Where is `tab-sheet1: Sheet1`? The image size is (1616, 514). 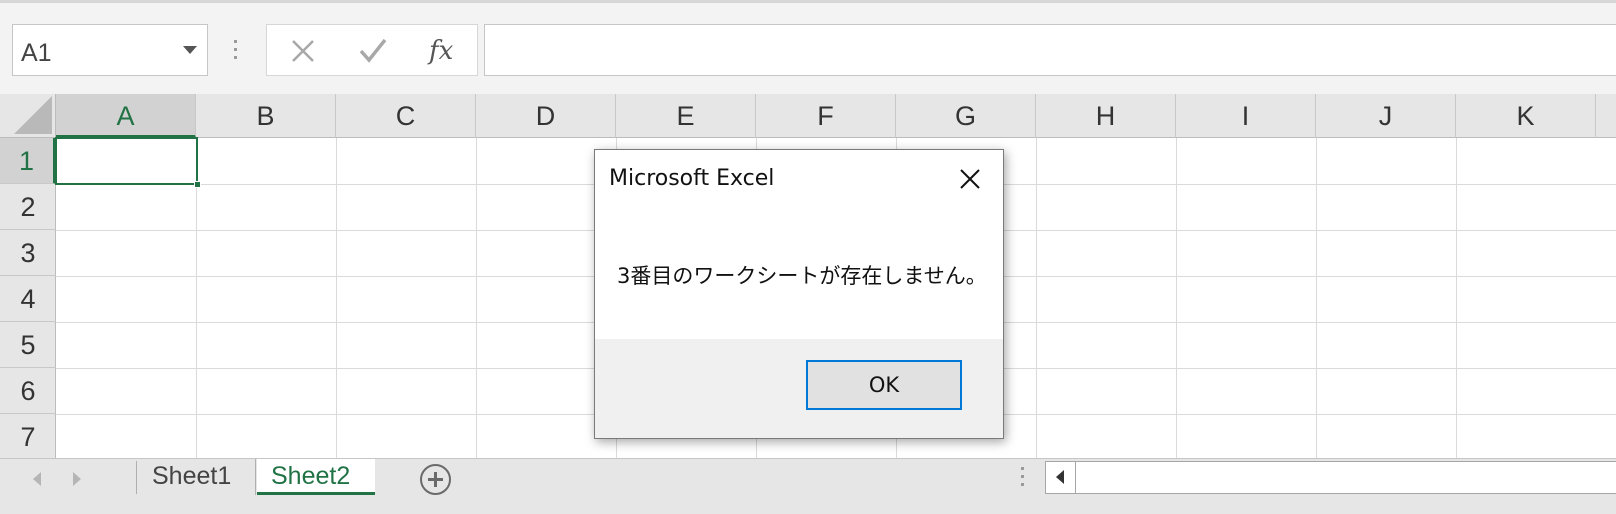
tab-sheet1: Sheet1 is located at coordinates (197, 477).